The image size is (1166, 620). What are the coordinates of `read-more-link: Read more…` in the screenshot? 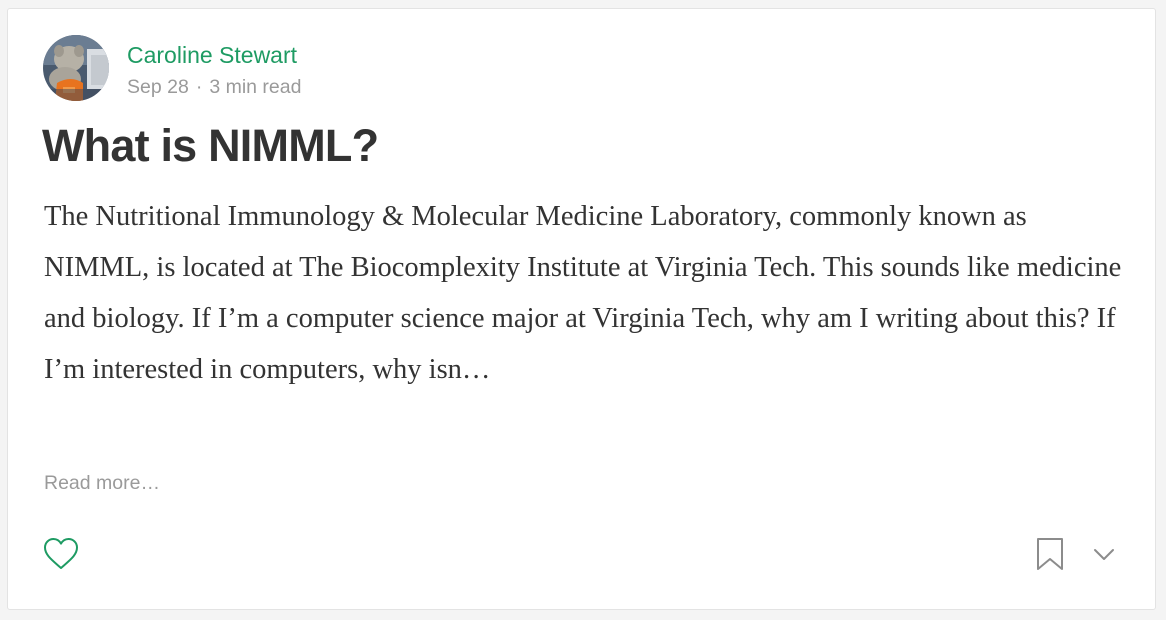 It's located at (102, 483).